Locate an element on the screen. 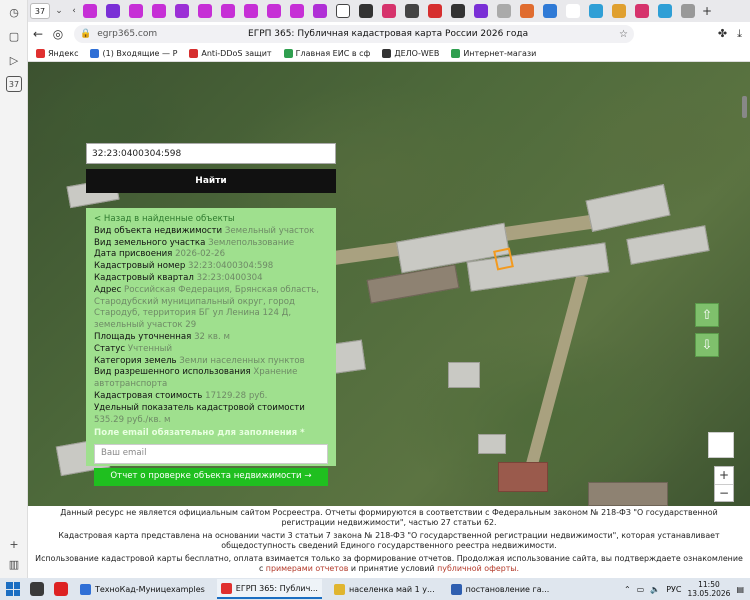  downloads-icon: ⤓ is located at coordinates (739, 34).